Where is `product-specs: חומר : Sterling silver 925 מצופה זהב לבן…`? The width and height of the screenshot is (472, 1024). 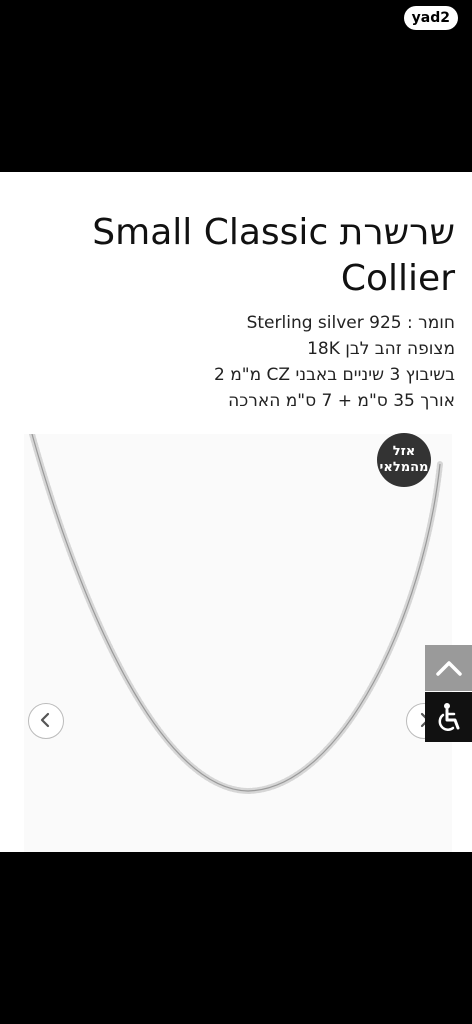 product-specs: חומר : Sterling silver 925 מצופה זהב לבן… is located at coordinates (245, 362).